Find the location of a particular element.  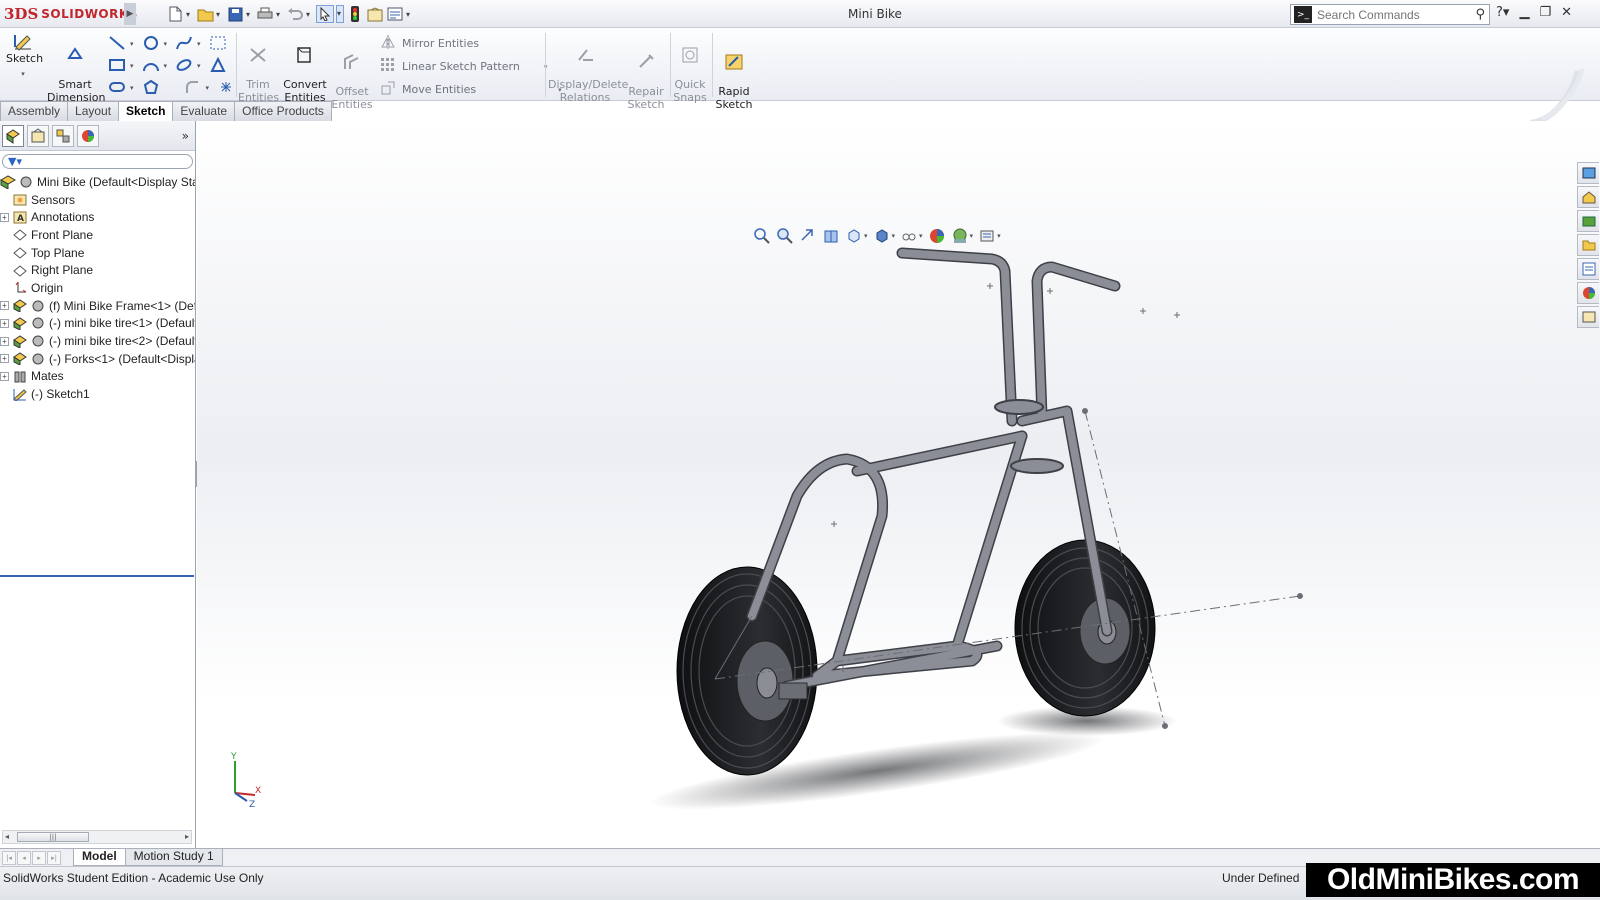

undo-dropdown-arrow-icon: ▾ is located at coordinates (310, 14).